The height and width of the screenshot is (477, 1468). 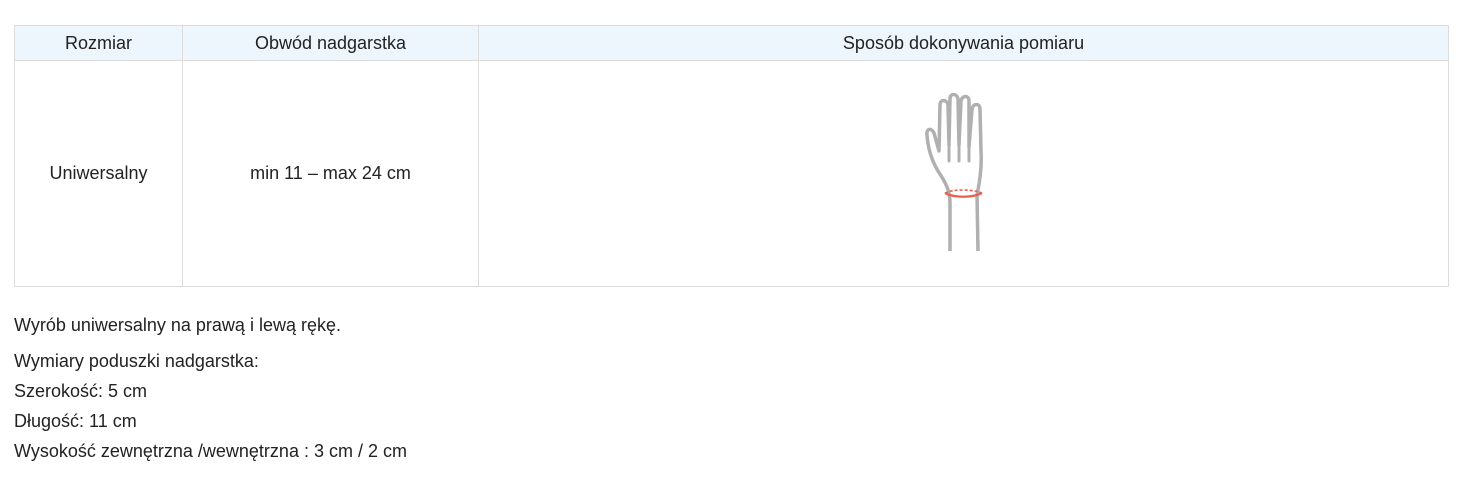 What do you see at coordinates (75, 421) in the screenshot?
I see `pad-length: Długość: 11 cm` at bounding box center [75, 421].